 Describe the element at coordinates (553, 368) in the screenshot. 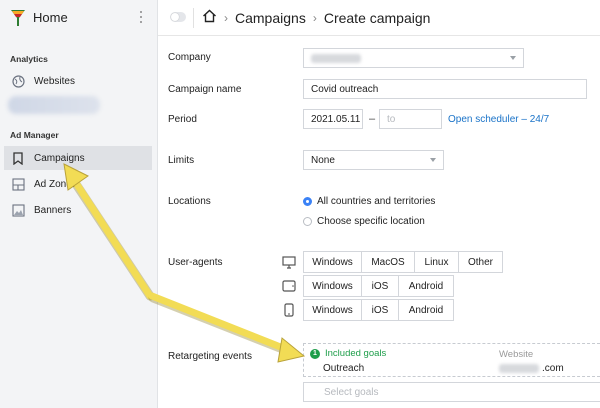

I see `goal-website-suffix: .com` at that location.